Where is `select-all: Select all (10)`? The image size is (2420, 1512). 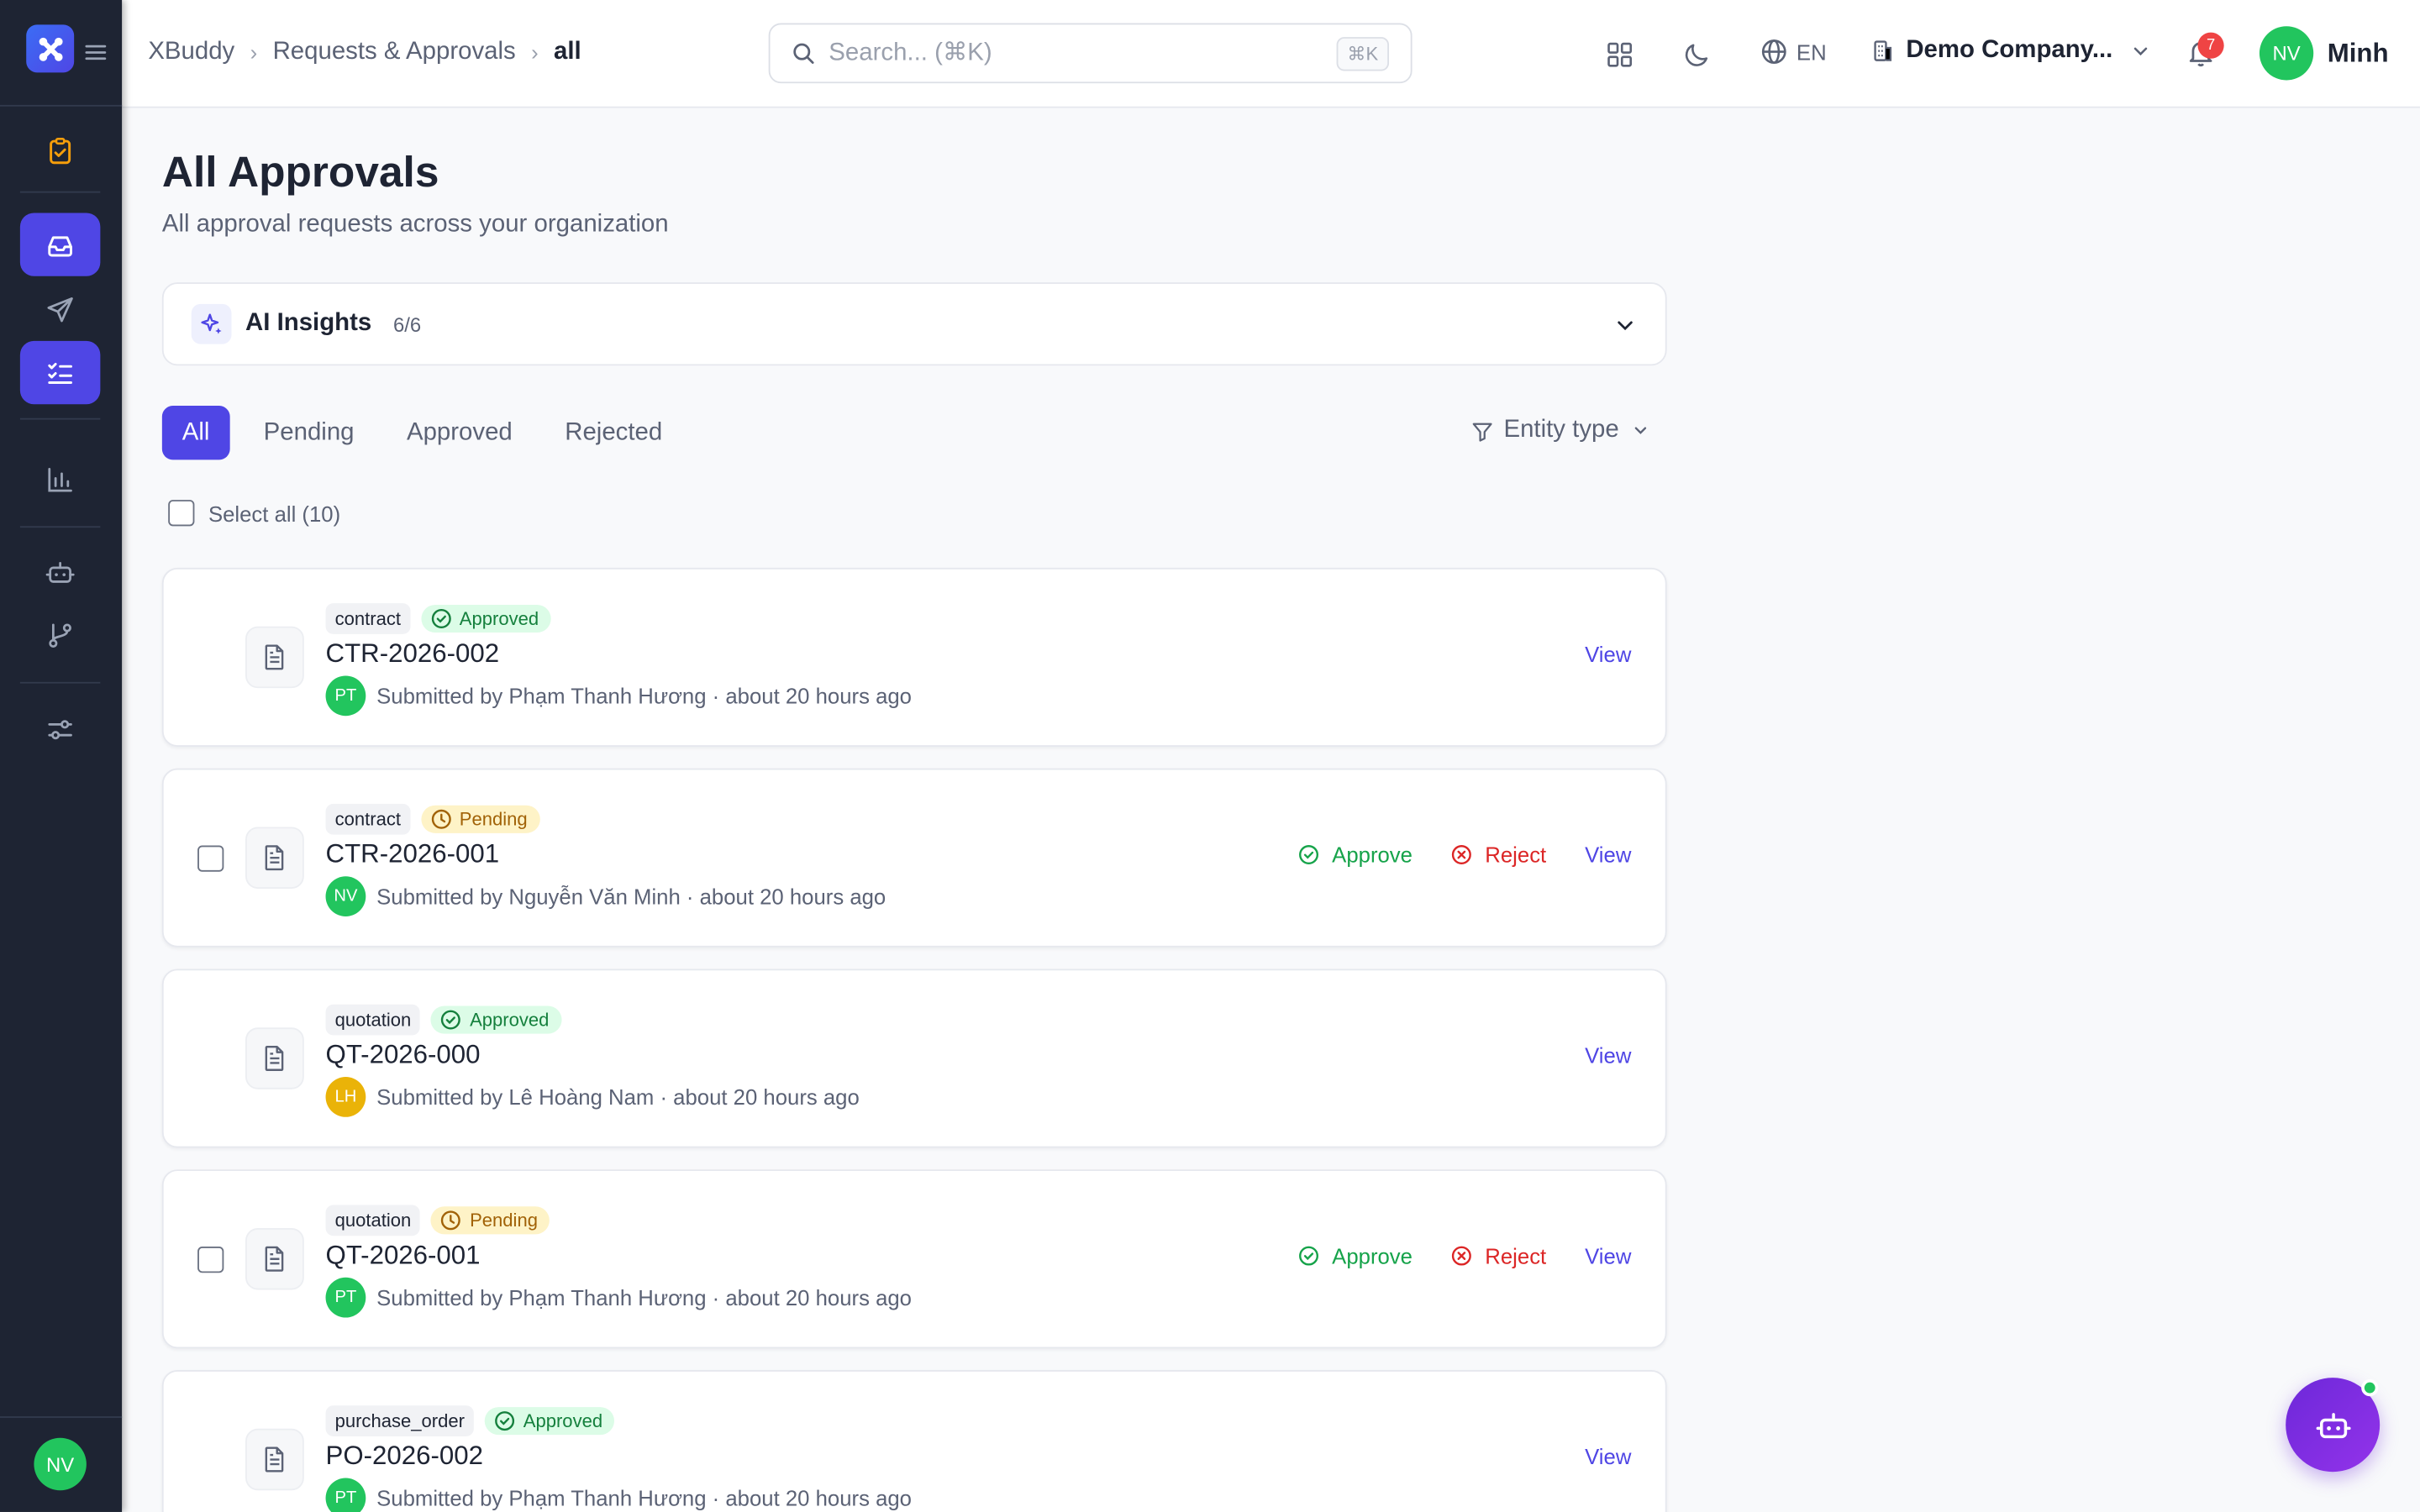
select-all: Select all (10) is located at coordinates (254, 513).